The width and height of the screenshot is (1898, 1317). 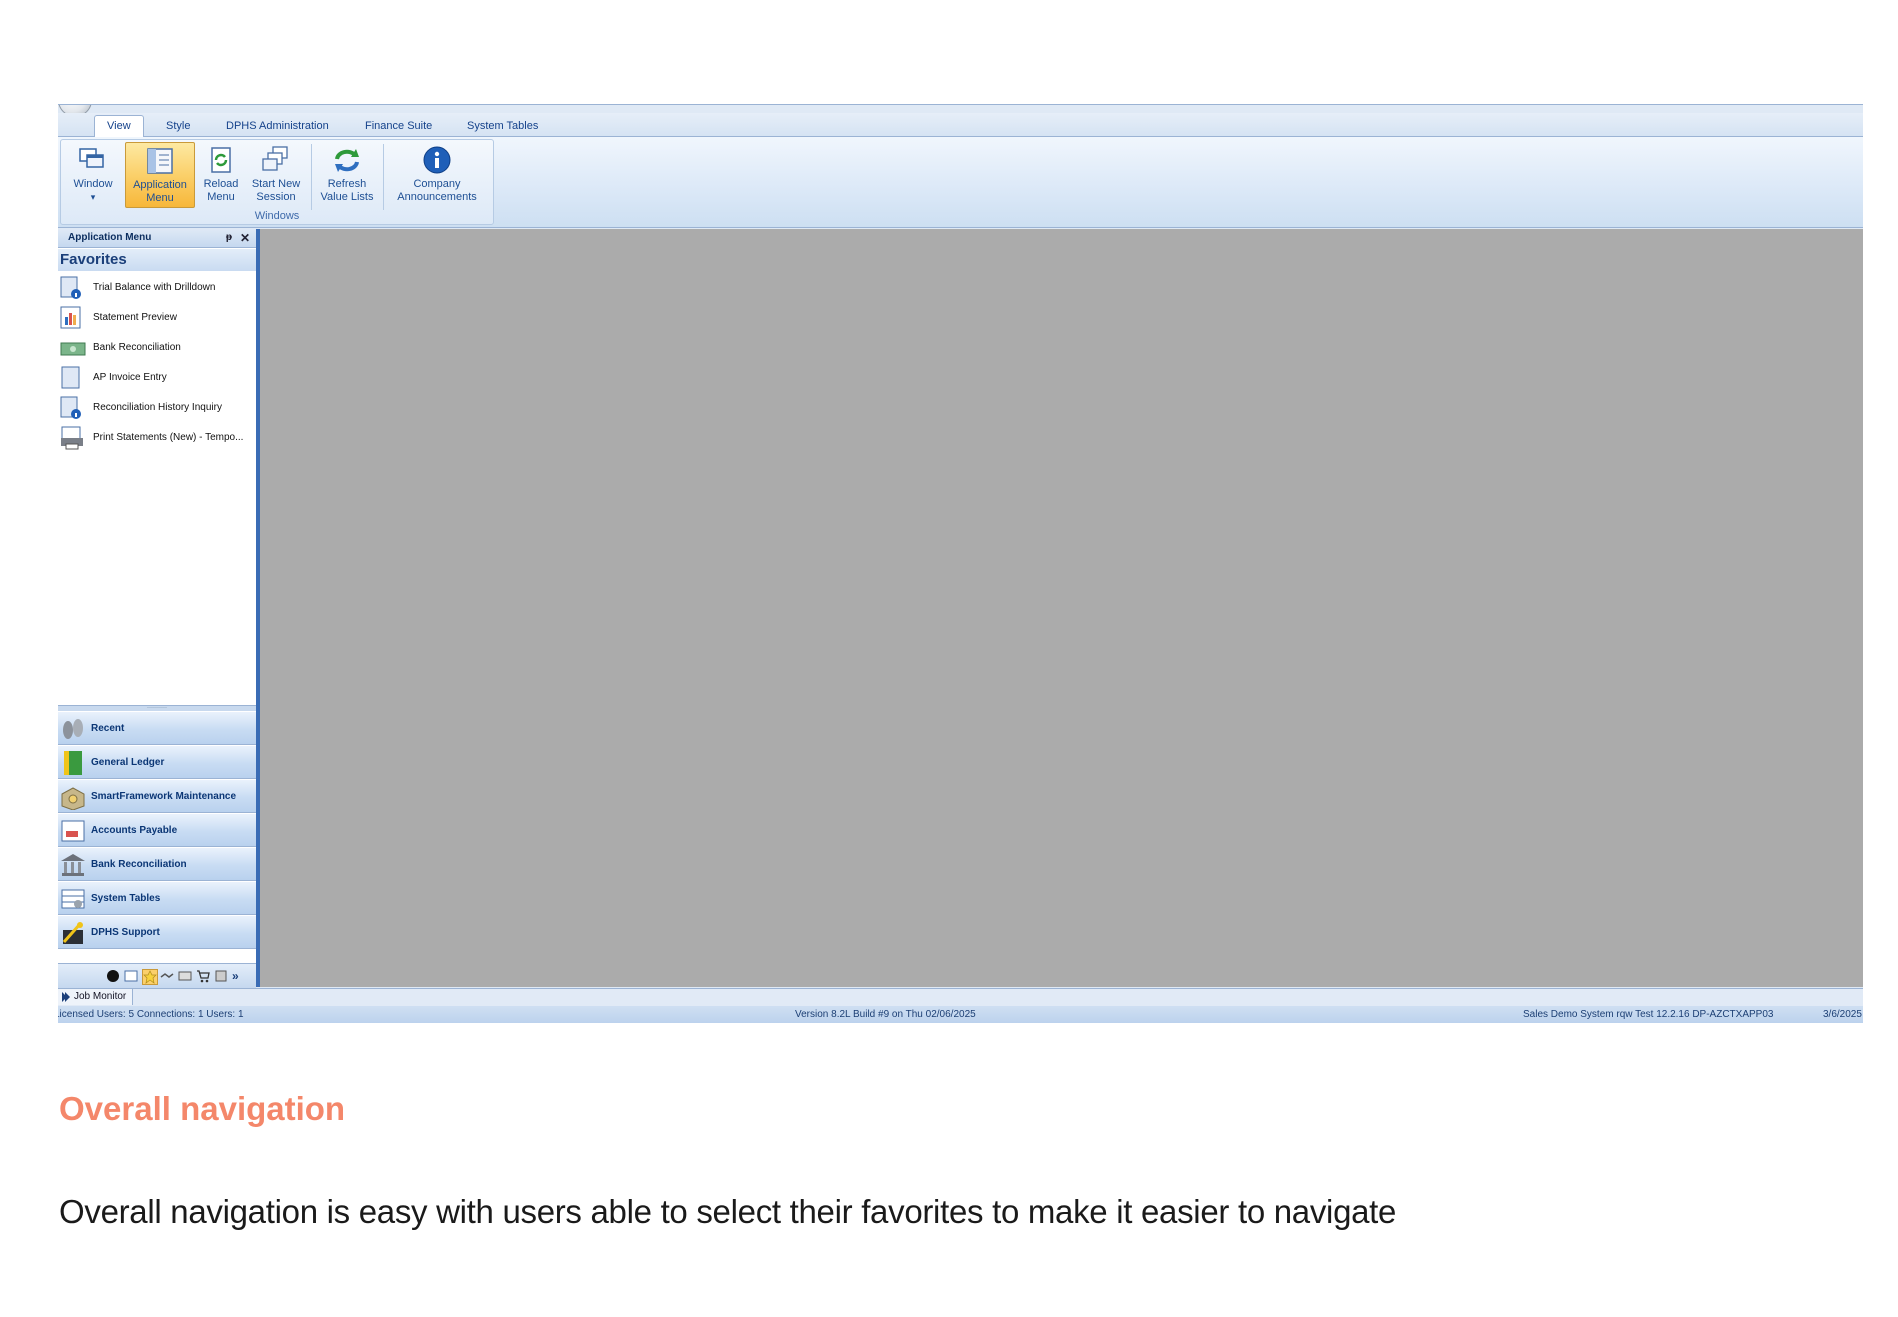 I want to click on nav-label: Recent, so click(x=108, y=728).